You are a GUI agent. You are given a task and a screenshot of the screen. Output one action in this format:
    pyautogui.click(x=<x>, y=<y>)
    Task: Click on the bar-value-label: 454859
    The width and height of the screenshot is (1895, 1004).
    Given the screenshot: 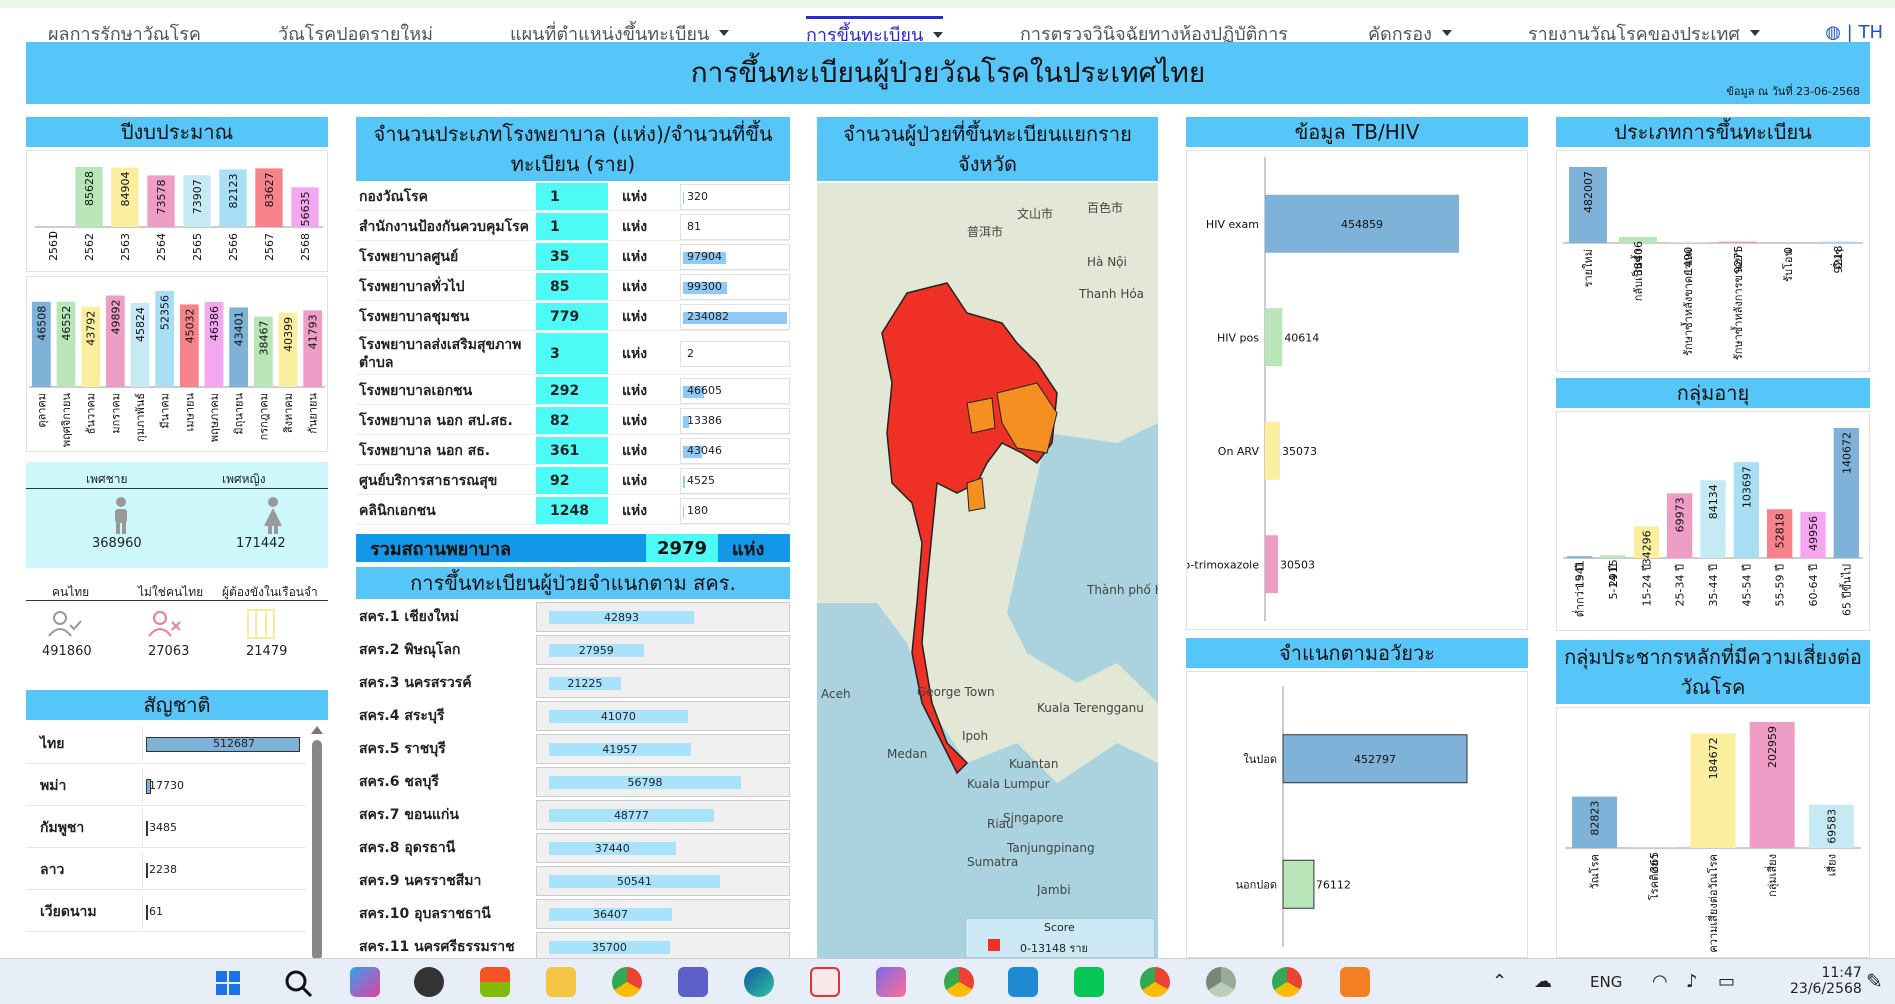 What is the action you would take?
    pyautogui.click(x=1362, y=224)
    